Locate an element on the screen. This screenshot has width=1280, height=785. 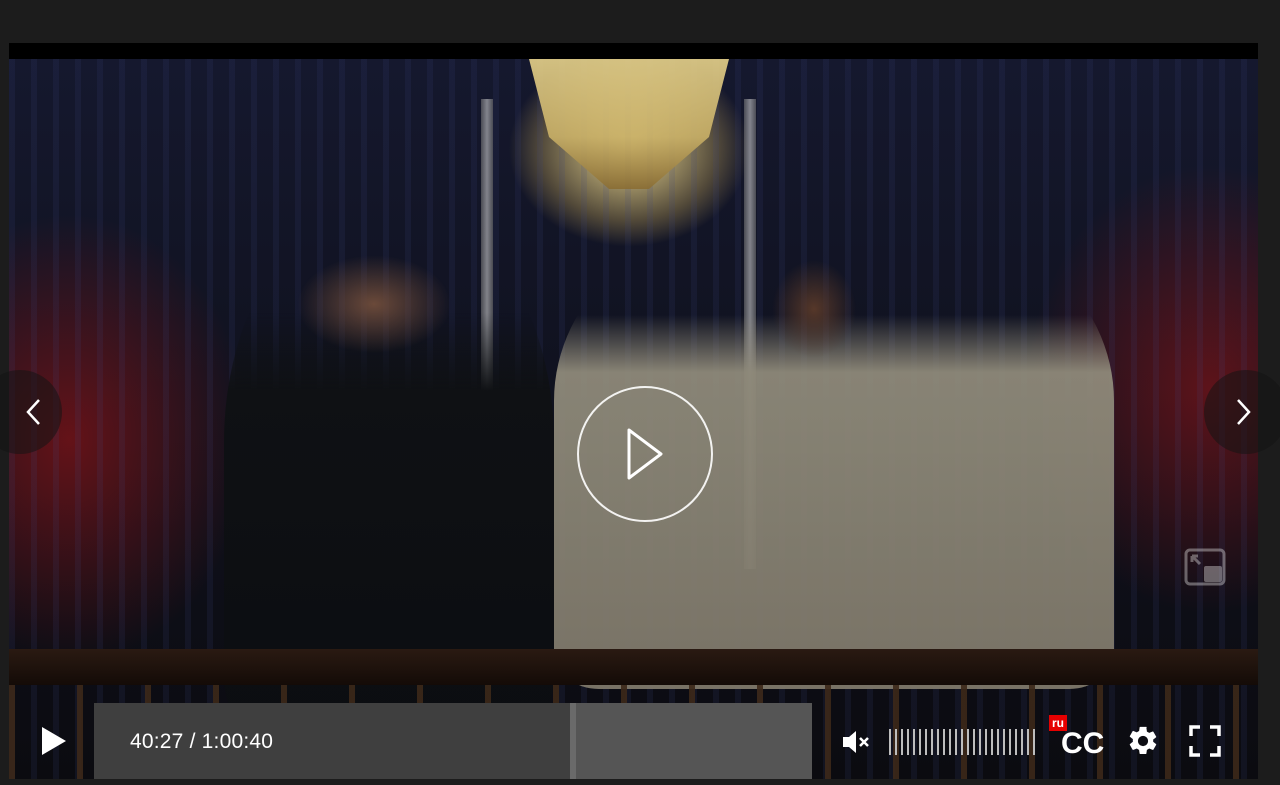
subtitles-button: ru CC is located at coordinates (1077, 739).